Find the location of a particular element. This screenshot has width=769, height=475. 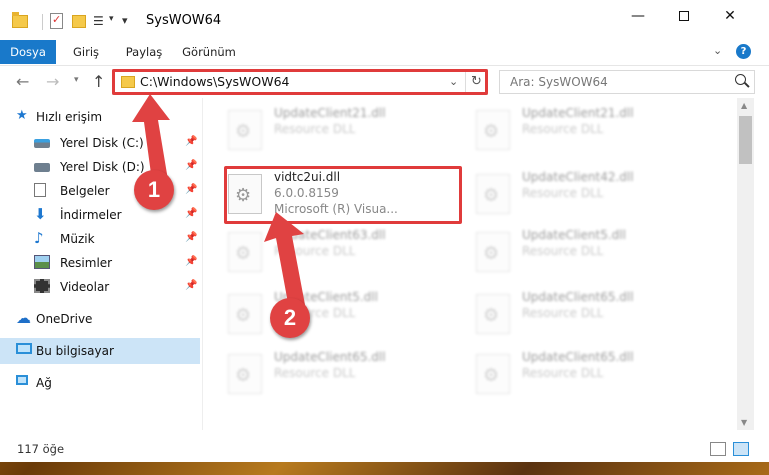

sidebar-item-label: Ağ is located at coordinates (44, 383).